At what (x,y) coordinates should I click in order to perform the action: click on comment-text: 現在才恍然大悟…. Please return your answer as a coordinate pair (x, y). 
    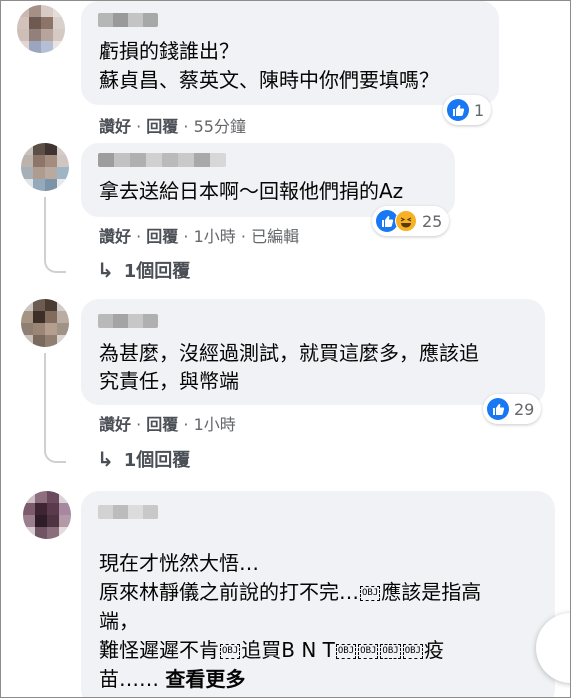
    Looking at the image, I should click on (179, 563).